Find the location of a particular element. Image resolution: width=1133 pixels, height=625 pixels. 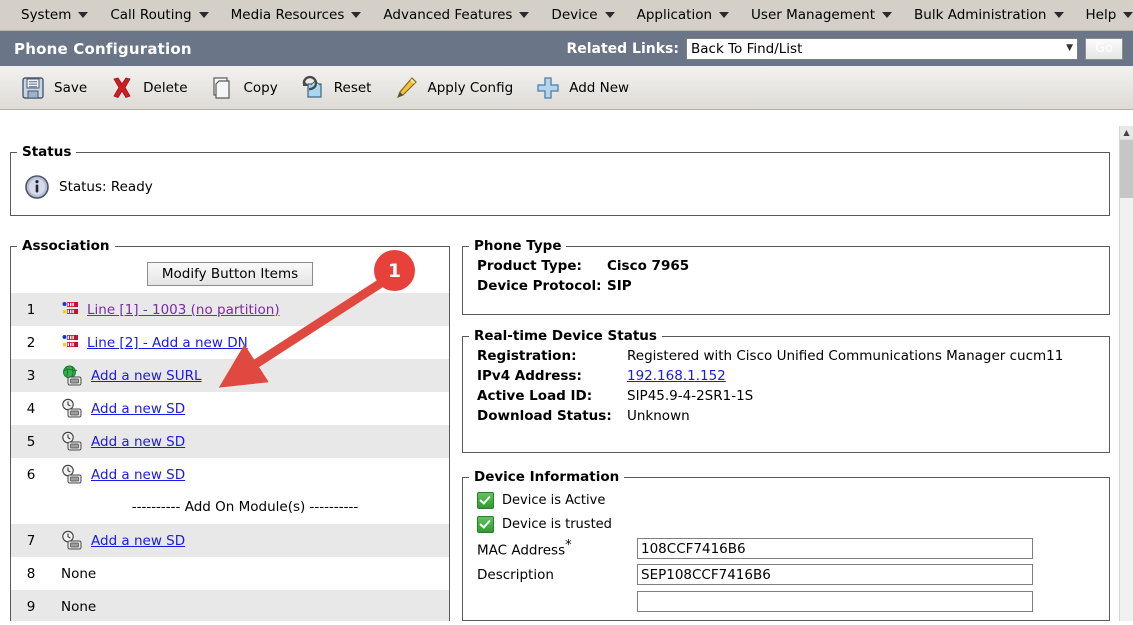

scrollbar-thumb is located at coordinates (1126, 169).